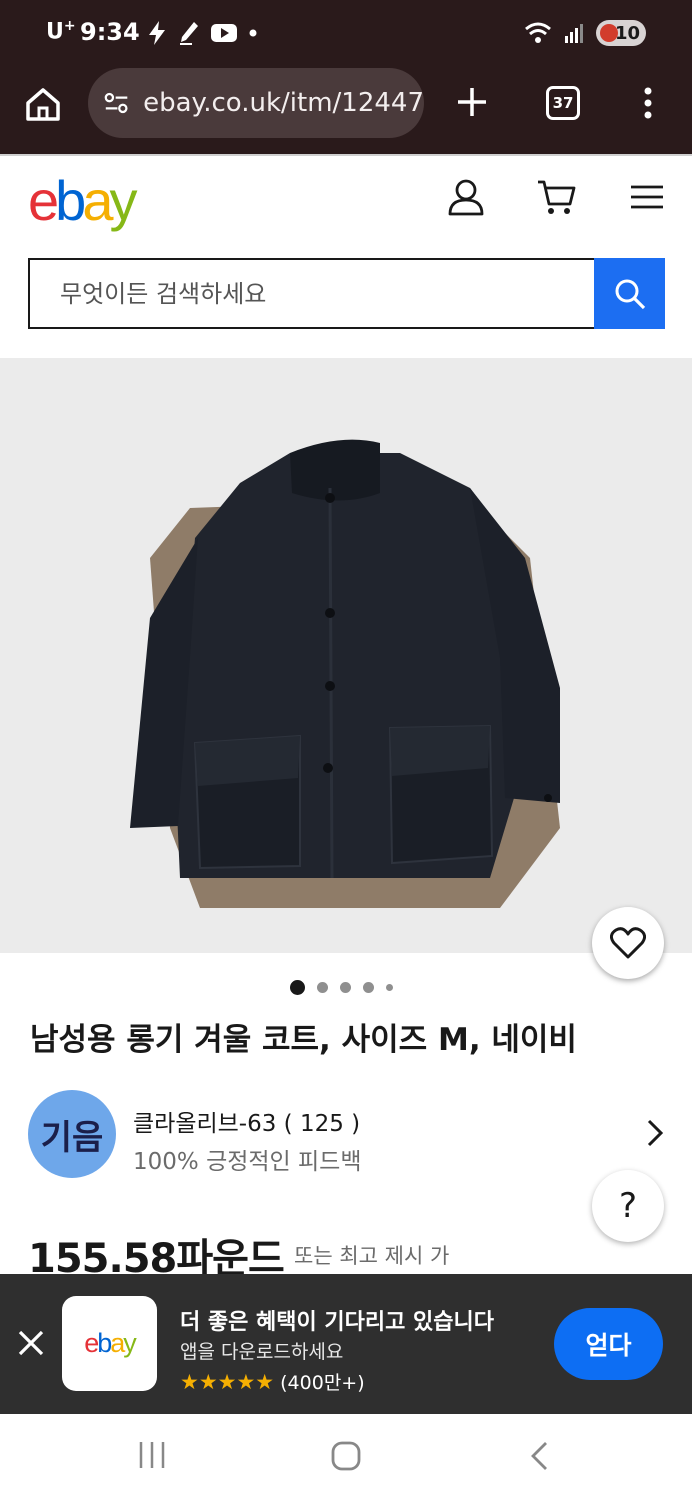 This screenshot has width=692, height=1500. Describe the element at coordinates (337, 1322) in the screenshot. I see `banner-title: 더 좋은 혜택이 기다리고 있습니다` at that location.